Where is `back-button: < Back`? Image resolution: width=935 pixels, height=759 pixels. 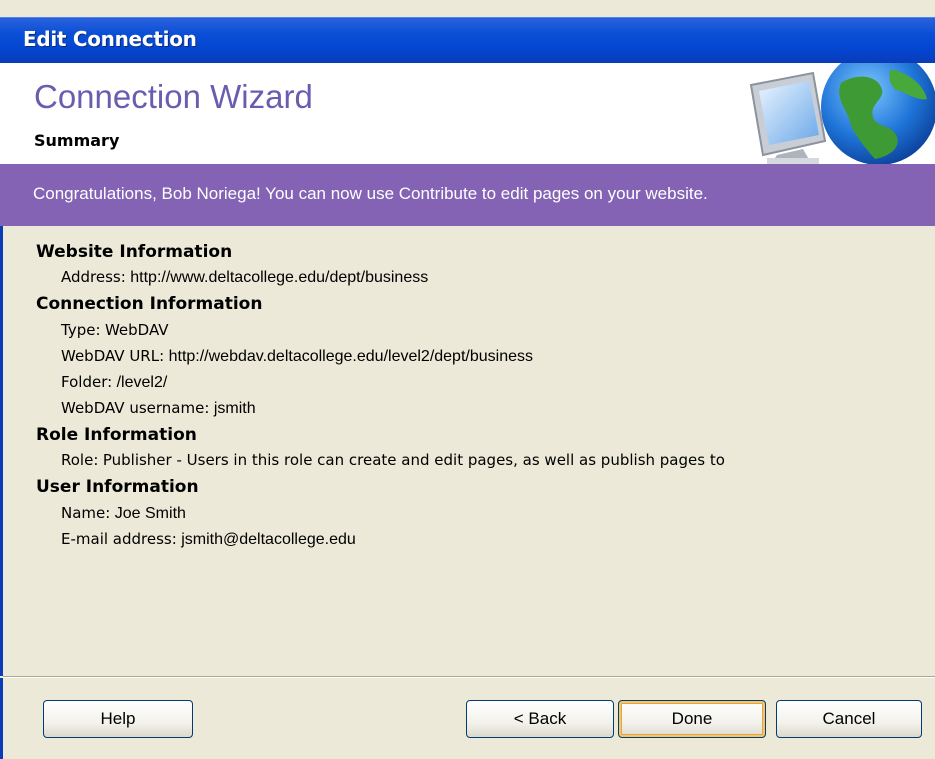 back-button: < Back is located at coordinates (540, 719).